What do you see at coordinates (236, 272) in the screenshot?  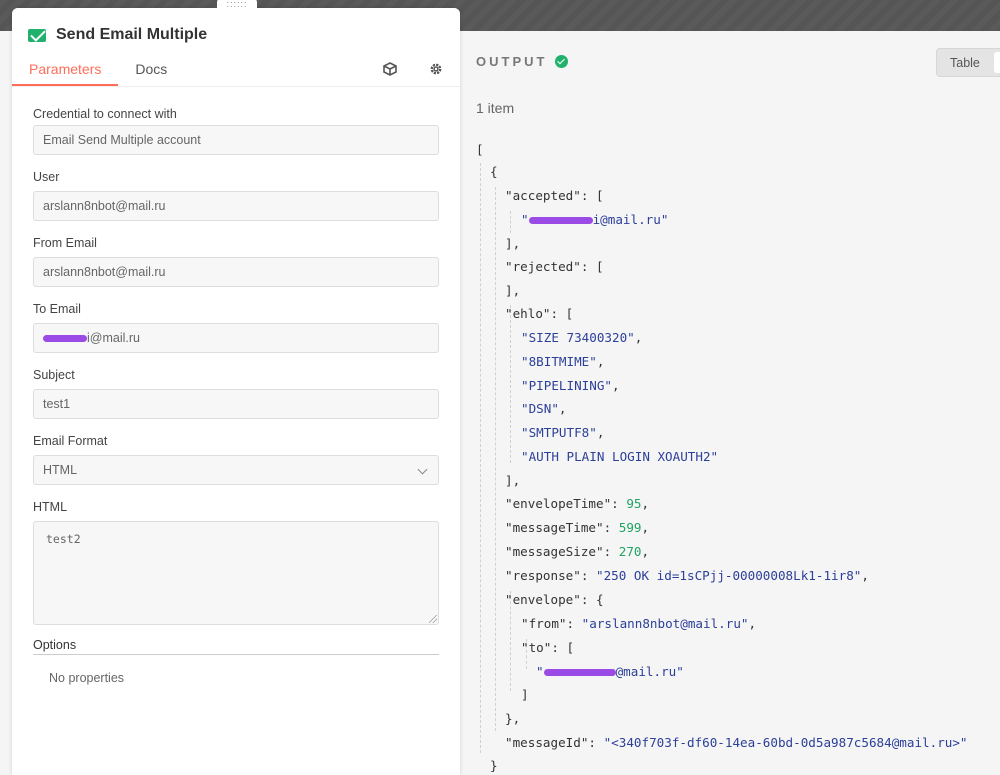 I see `from-email-field: arslann8nbot@mail.ru` at bounding box center [236, 272].